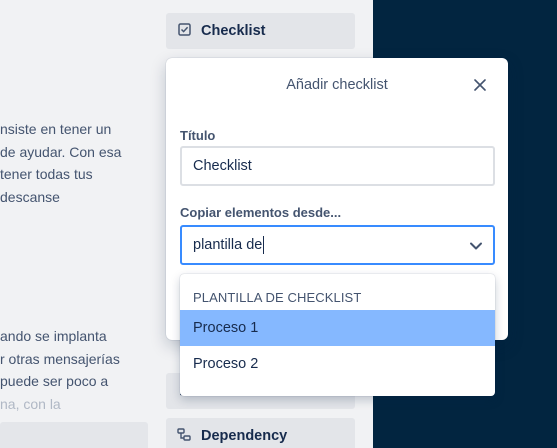  Describe the element at coordinates (244, 436) in the screenshot. I see `dependency-button-label: Dependency` at that location.